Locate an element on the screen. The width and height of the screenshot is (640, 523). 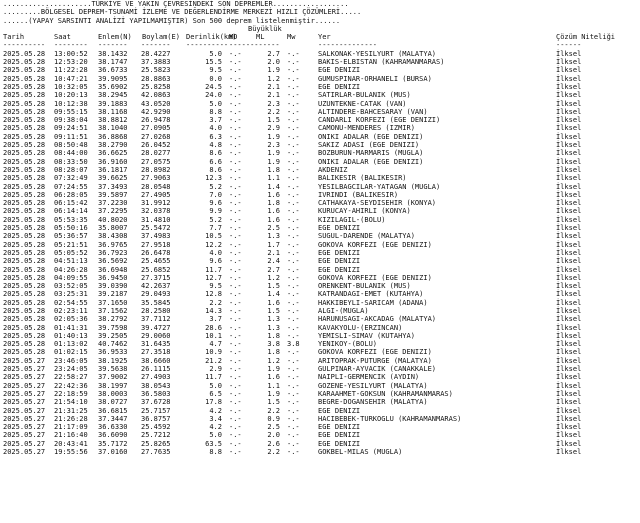
cell-time: 04:26:28 is located at coordinates (71, 269).